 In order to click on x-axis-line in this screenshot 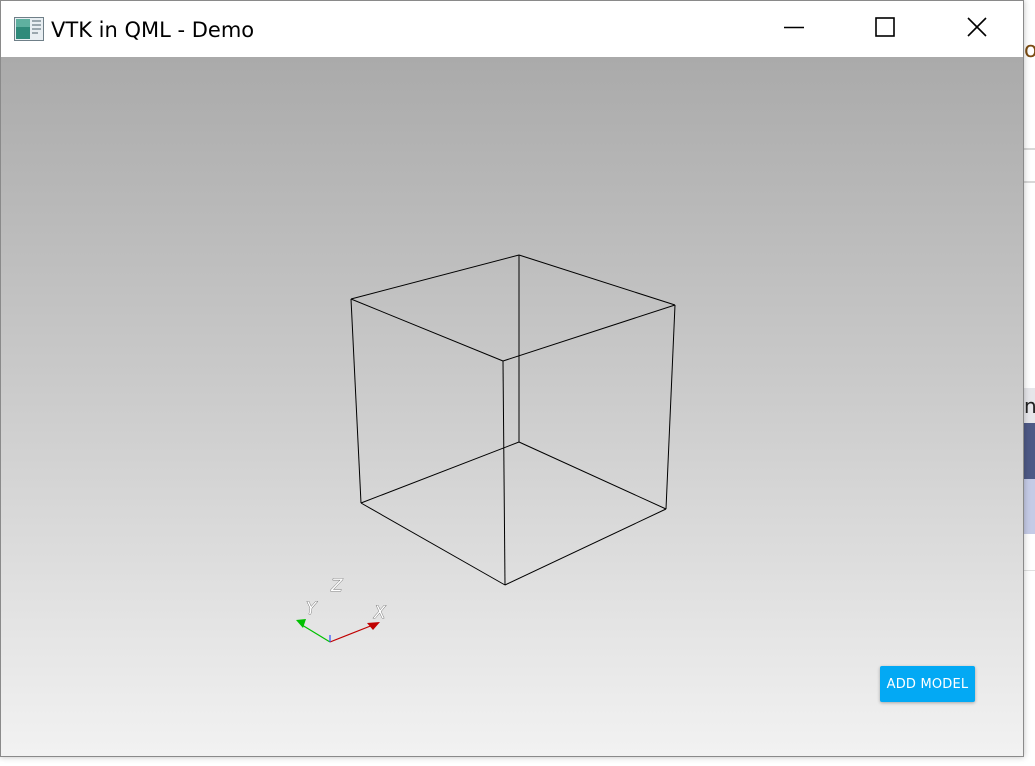, I will do `click(351, 633)`.